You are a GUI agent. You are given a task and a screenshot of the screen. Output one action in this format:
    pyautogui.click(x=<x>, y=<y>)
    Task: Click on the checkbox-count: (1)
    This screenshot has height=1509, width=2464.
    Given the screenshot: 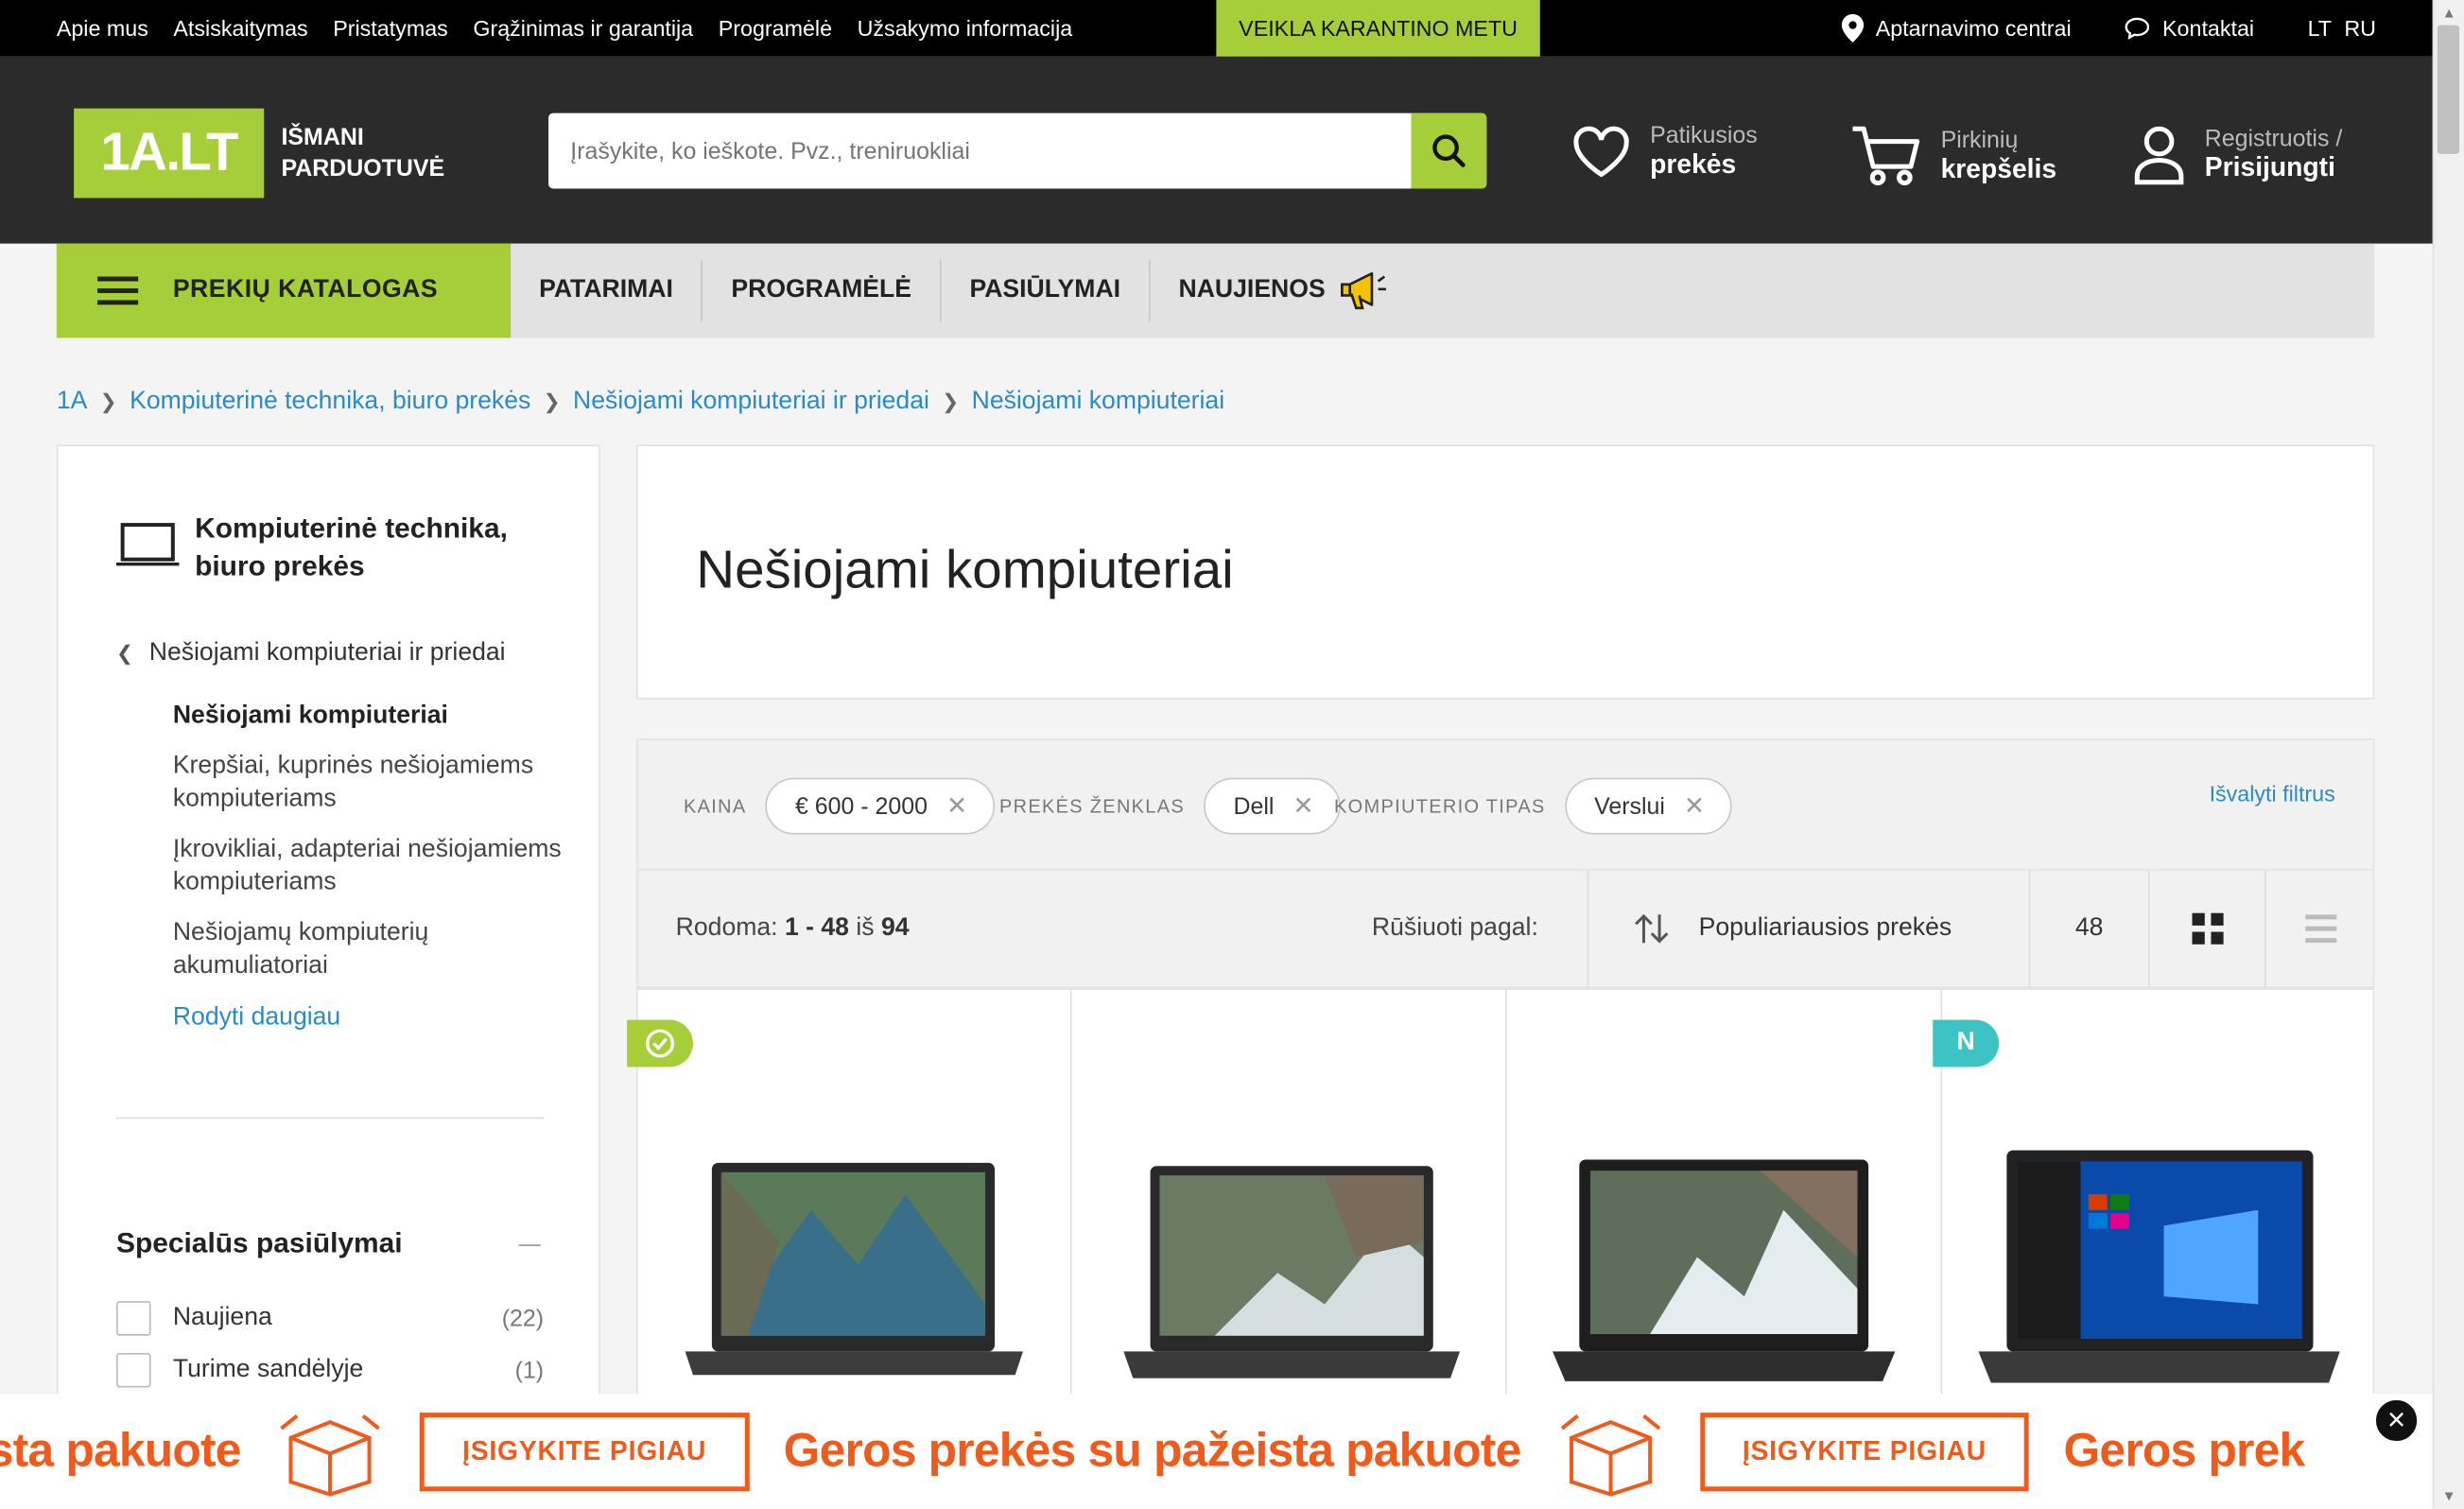 What is the action you would take?
    pyautogui.click(x=529, y=1370)
    